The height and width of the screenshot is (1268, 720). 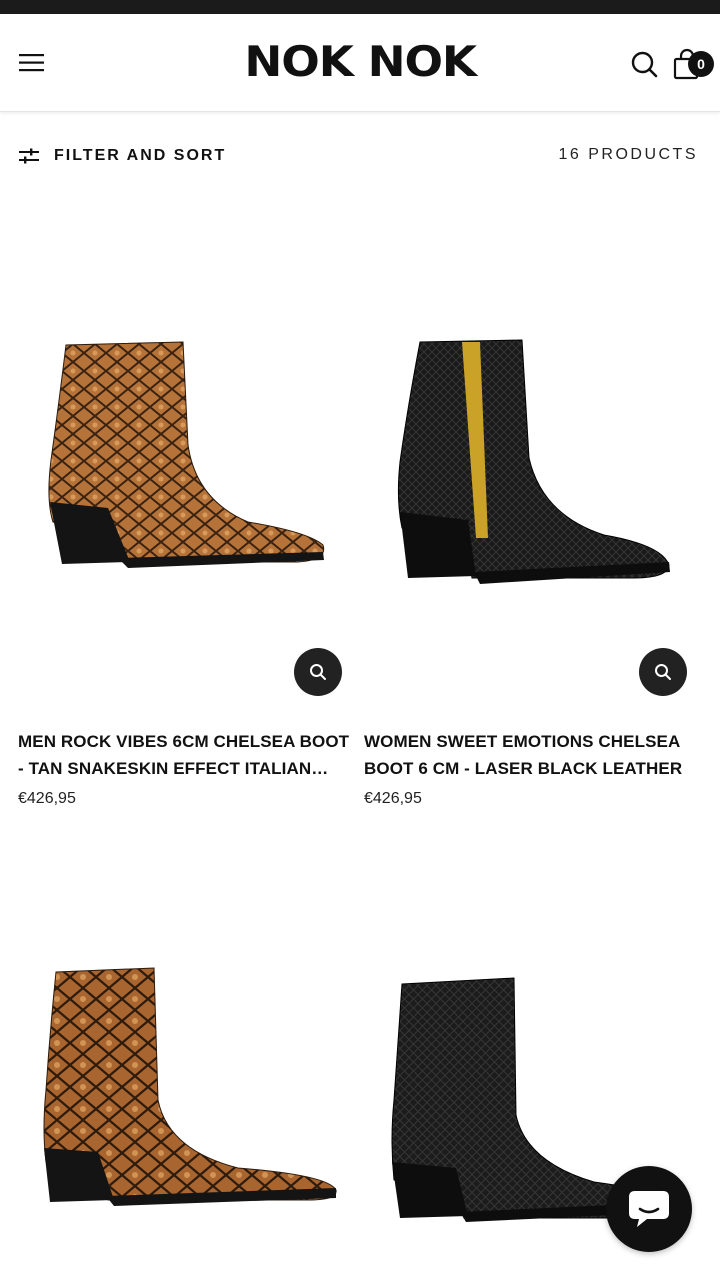 I want to click on chat-bubble-icon, so click(x=649, y=1209).